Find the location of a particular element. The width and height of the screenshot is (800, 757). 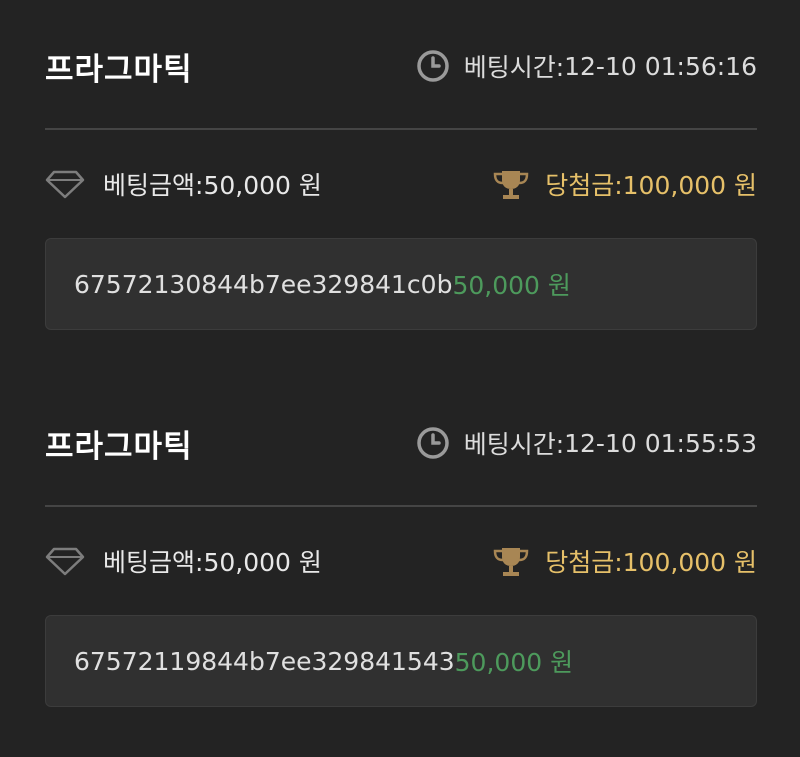

bet-header: 프라그마틱 베팅시간: 12-10 01:55:53 is located at coordinates (401, 443).